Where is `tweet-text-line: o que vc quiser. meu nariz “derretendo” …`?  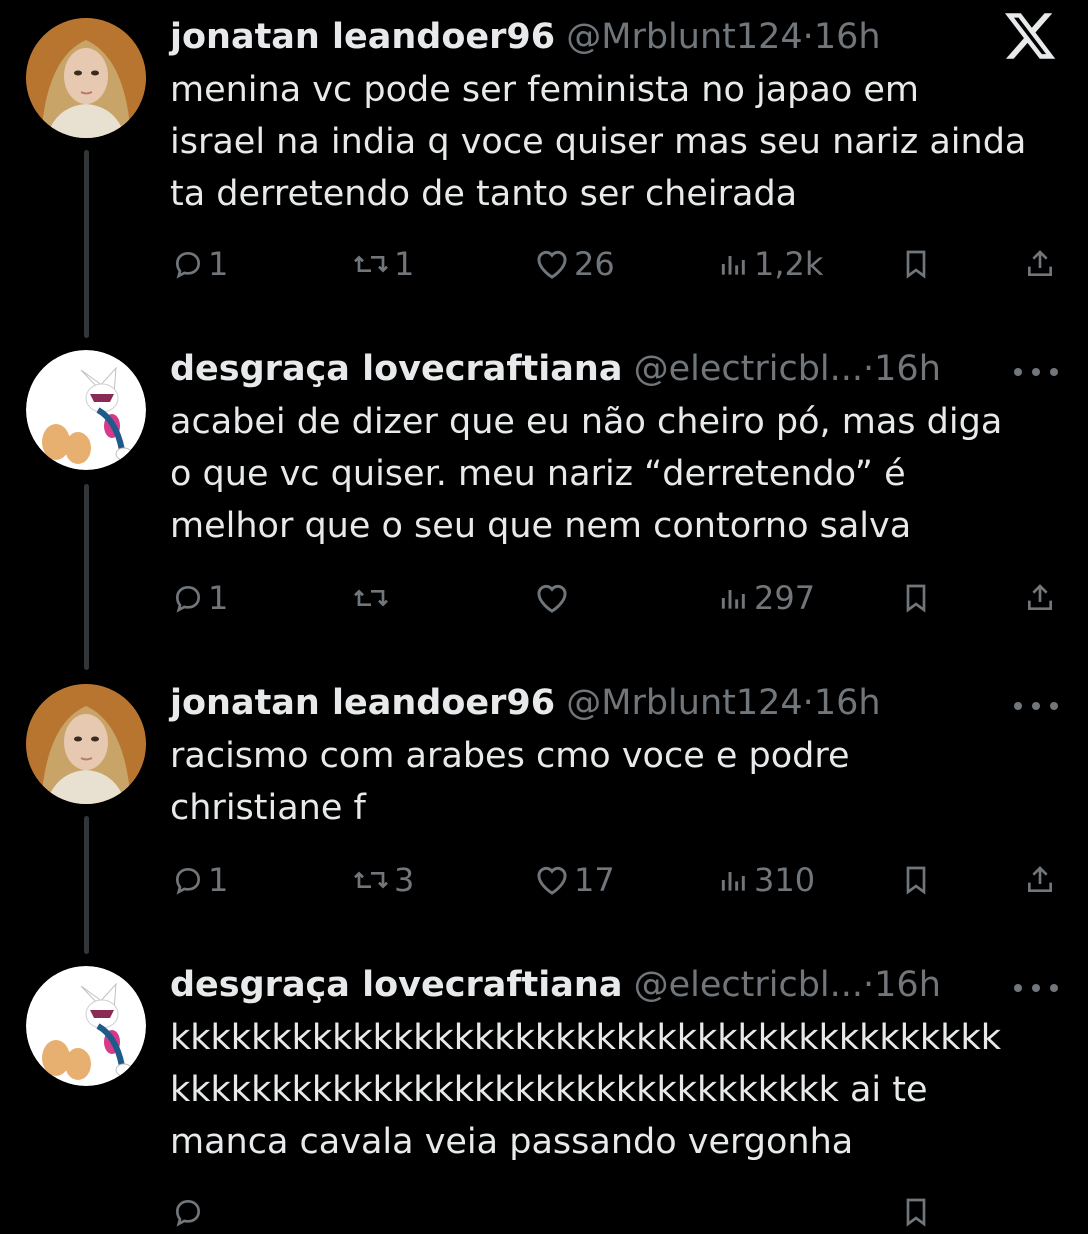
tweet-text-line: o que vc quiser. meu nariz “derretendo” … is located at coordinates (538, 474).